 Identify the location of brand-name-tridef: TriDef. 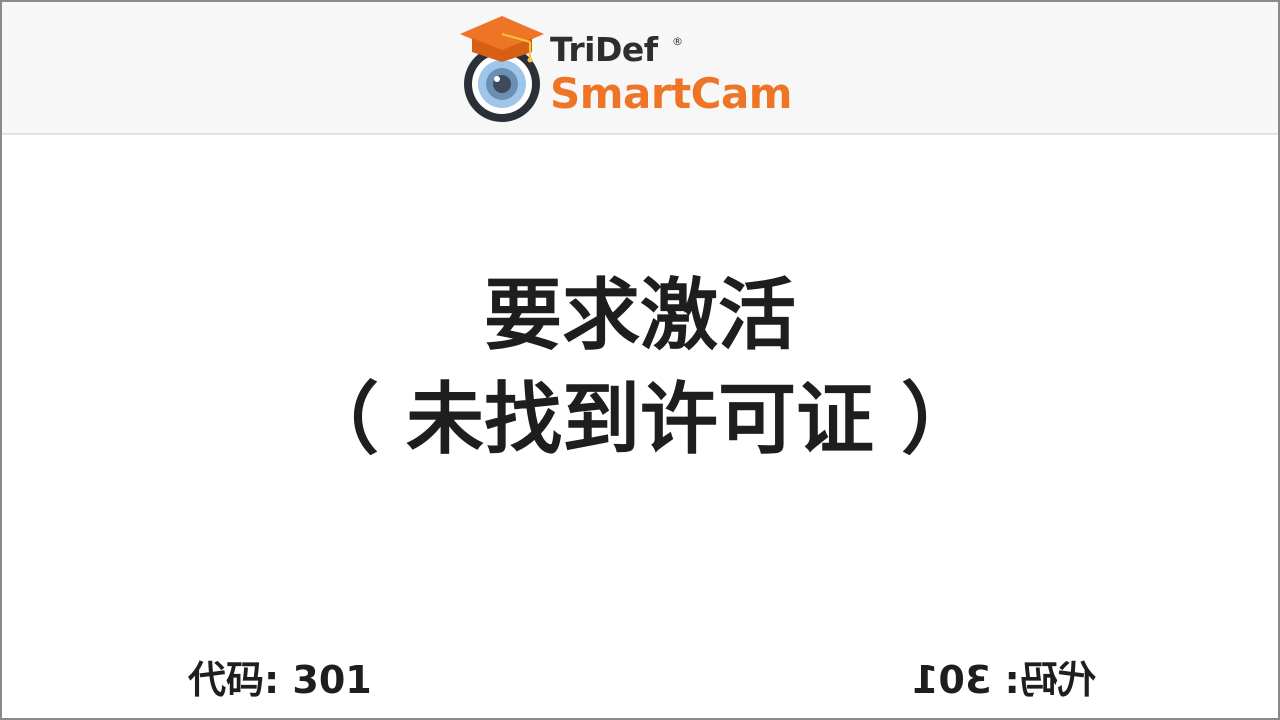
(604, 49).